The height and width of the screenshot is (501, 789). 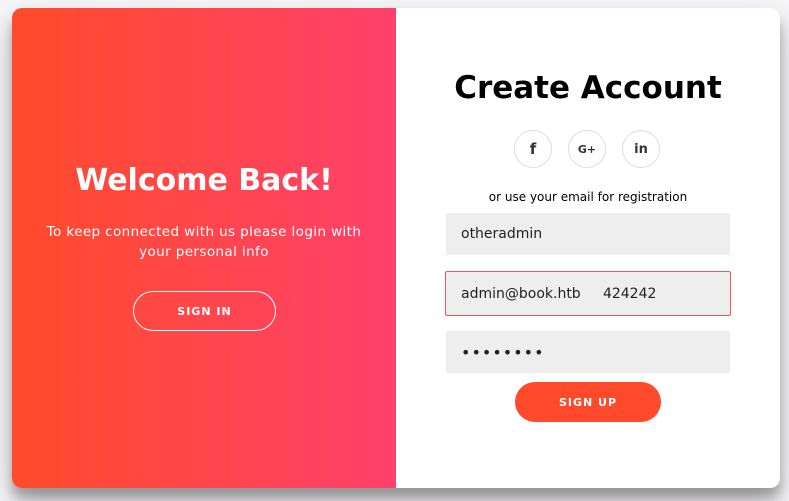 What do you see at coordinates (204, 311) in the screenshot?
I see `sign-in-button: SIGN IN` at bounding box center [204, 311].